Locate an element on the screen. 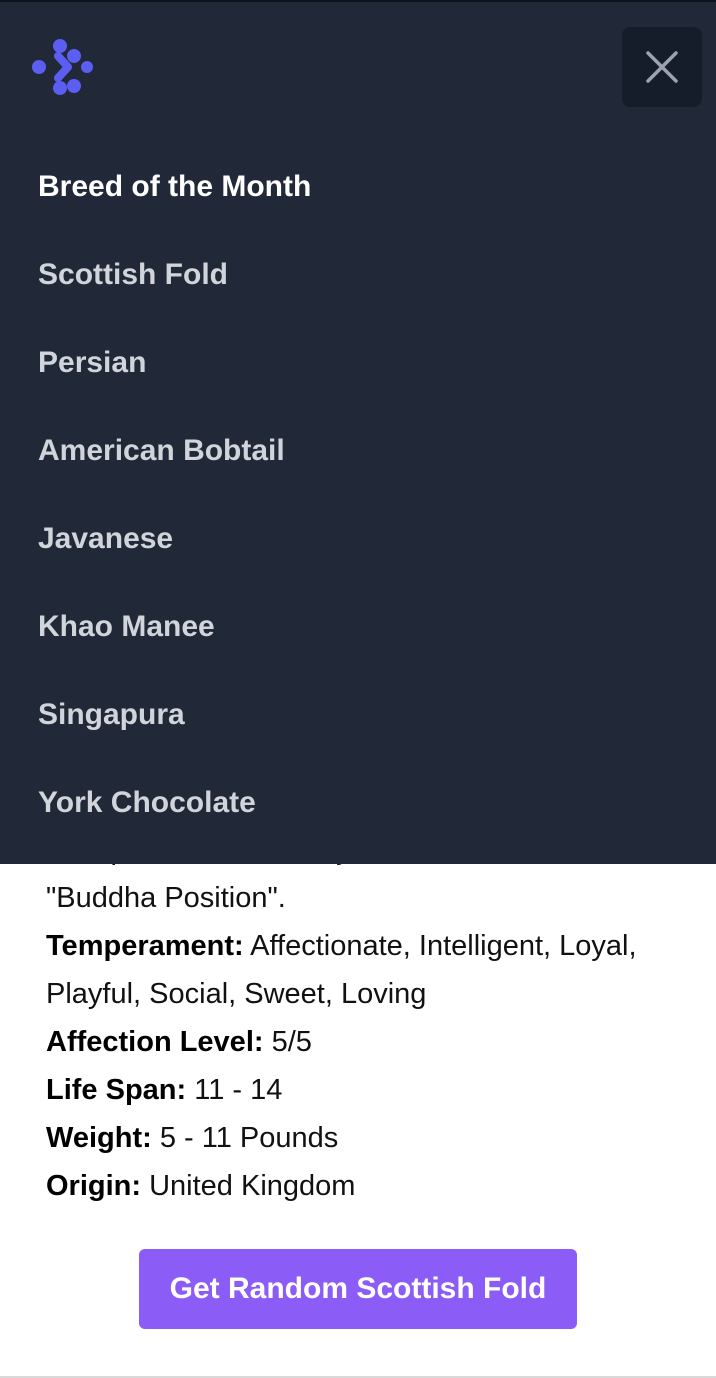 This screenshot has width=716, height=1378. origin-label: Origin: is located at coordinates (94, 1186).